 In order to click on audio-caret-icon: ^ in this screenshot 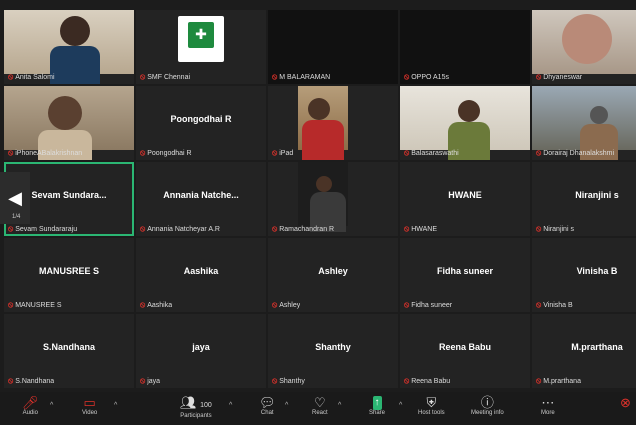, I will do `click(51, 405)`.